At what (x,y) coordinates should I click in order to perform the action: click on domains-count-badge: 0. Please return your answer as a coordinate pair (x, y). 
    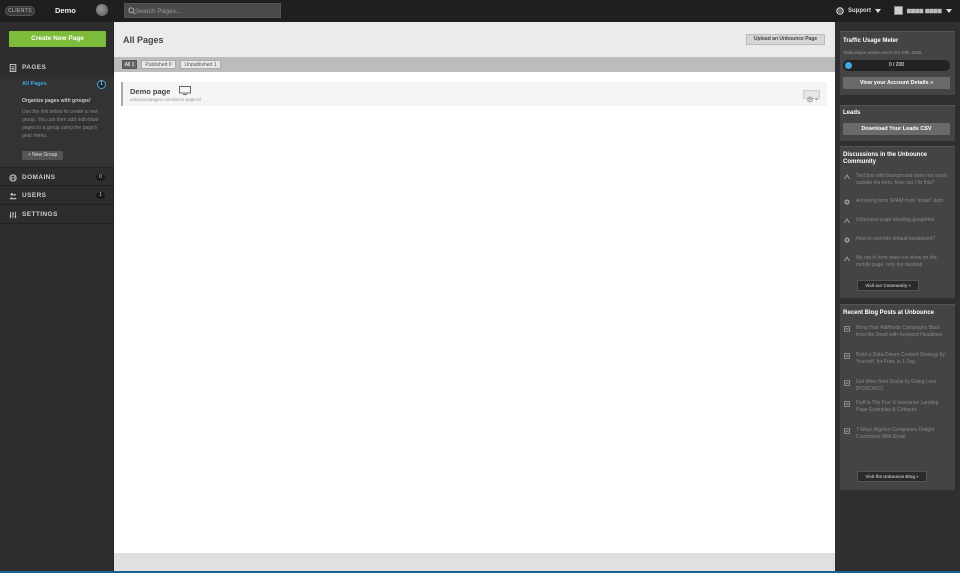
    Looking at the image, I should click on (100, 177).